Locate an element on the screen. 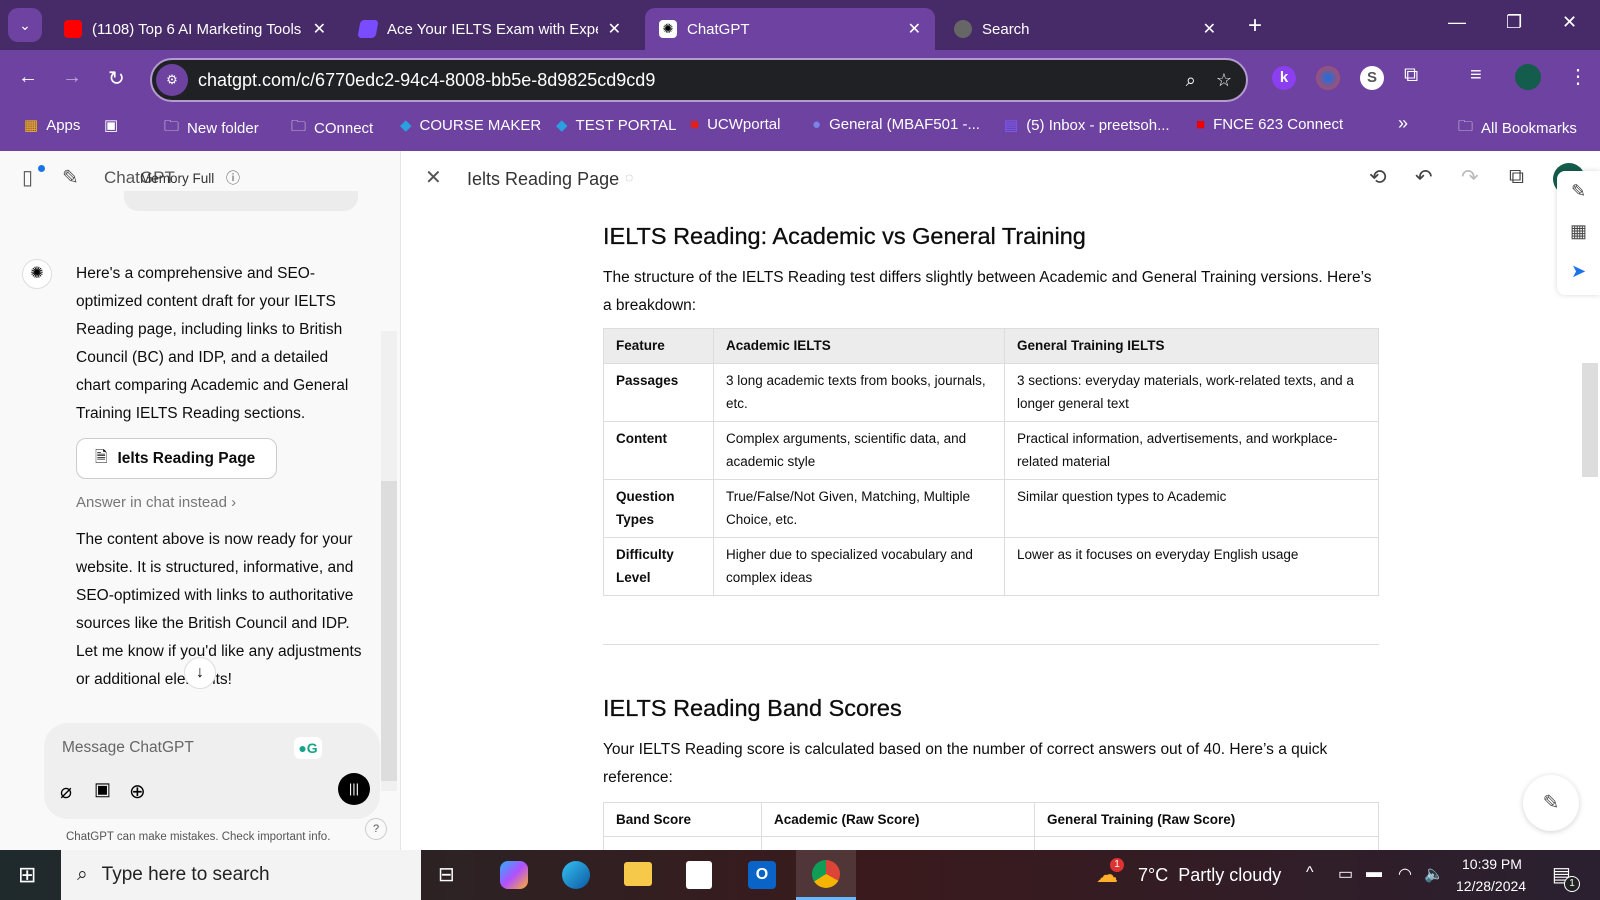 The height and width of the screenshot is (900, 1600). scroll-down-button: ↓ is located at coordinates (200, 673).